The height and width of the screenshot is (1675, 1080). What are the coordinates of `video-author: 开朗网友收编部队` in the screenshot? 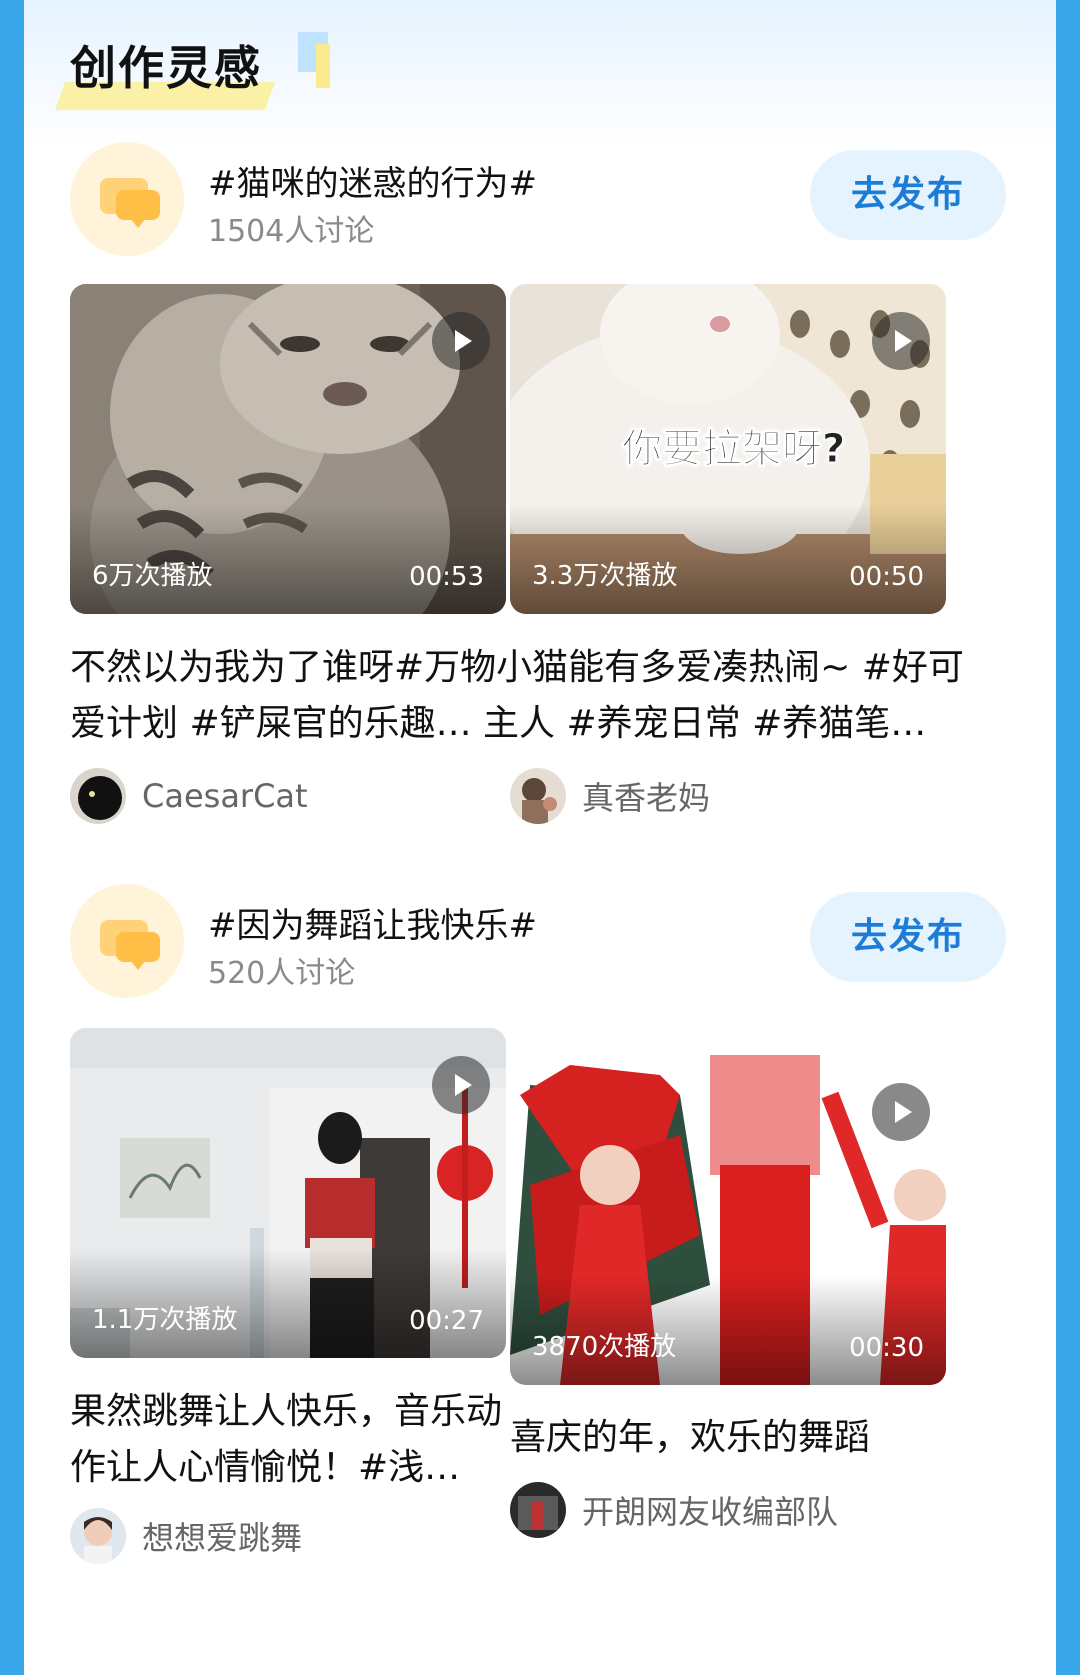 It's located at (674, 1510).